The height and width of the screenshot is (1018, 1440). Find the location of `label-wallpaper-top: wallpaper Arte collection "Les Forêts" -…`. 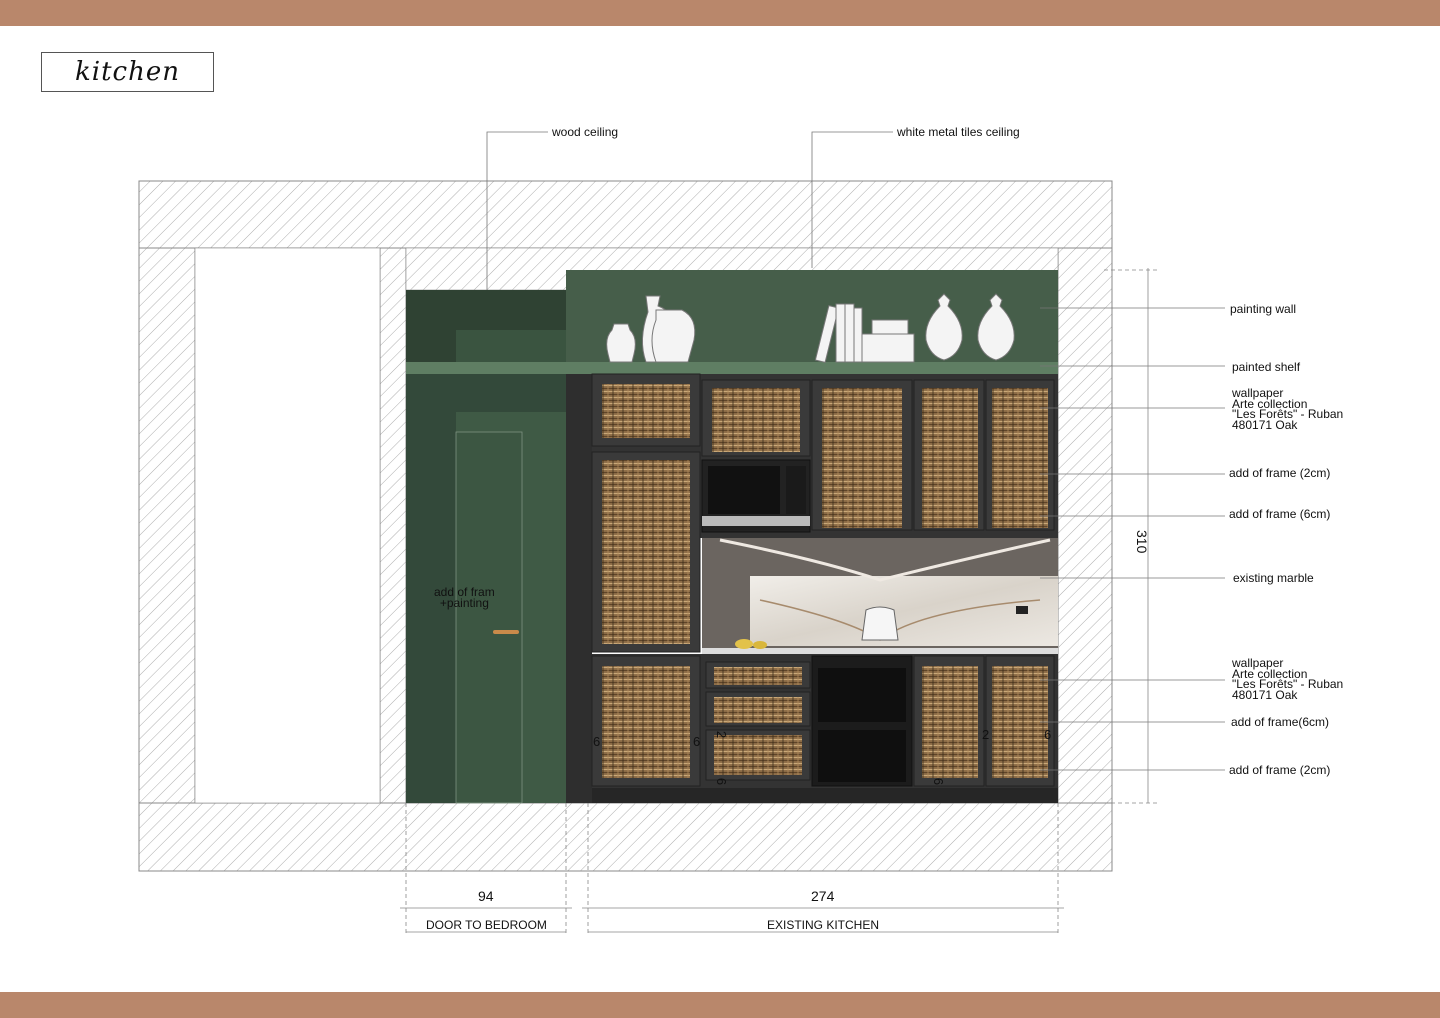

label-wallpaper-top: wallpaper Arte collection "Les Forêts" -… is located at coordinates (1287, 409).